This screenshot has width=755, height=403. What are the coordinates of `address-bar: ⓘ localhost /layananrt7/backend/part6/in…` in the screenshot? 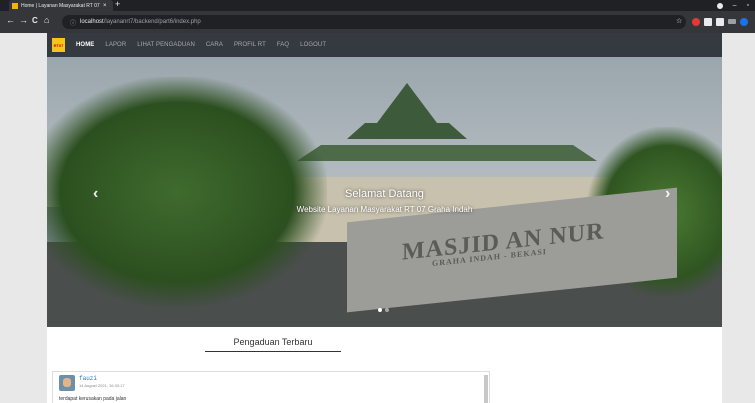 It's located at (374, 22).